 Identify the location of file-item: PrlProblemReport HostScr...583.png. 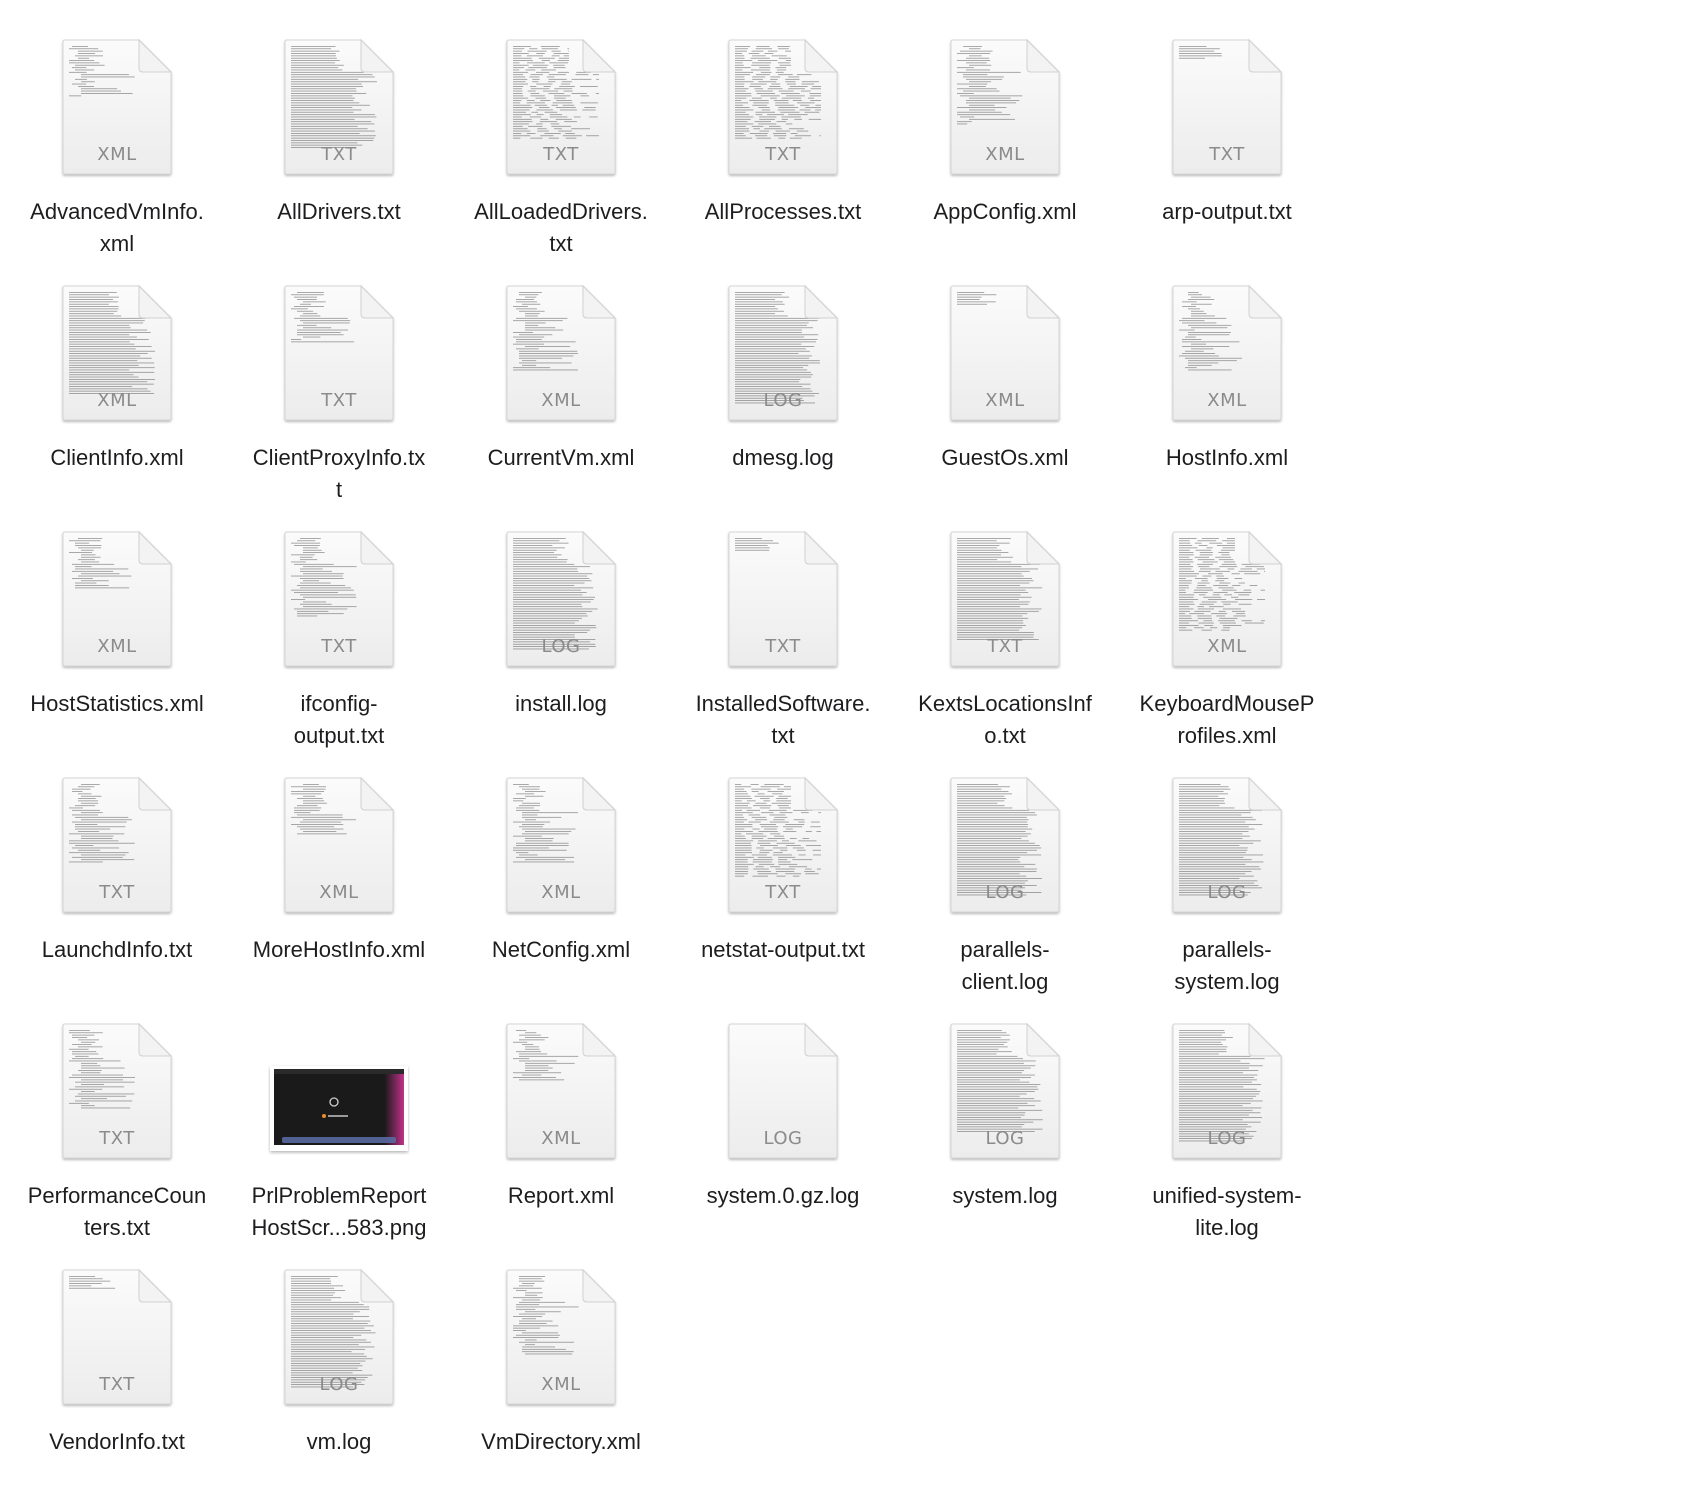
(339, 1112).